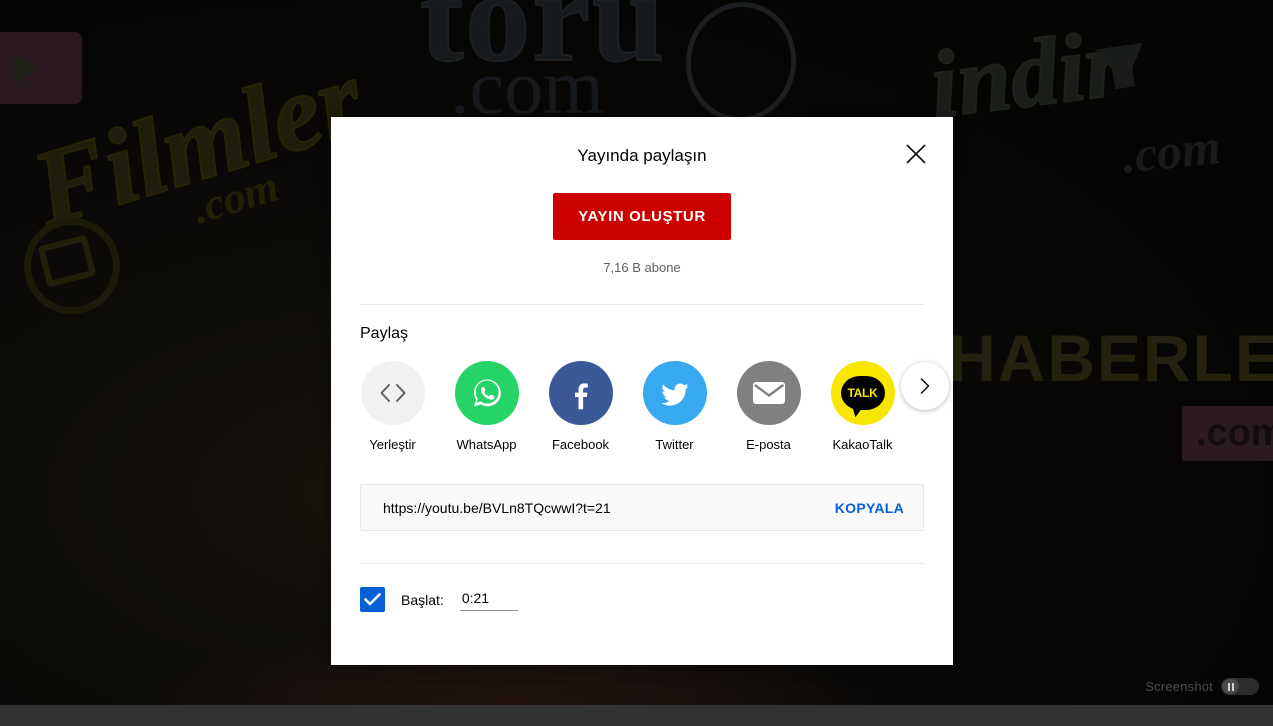 The height and width of the screenshot is (726, 1273). I want to click on close-button, so click(916, 154).